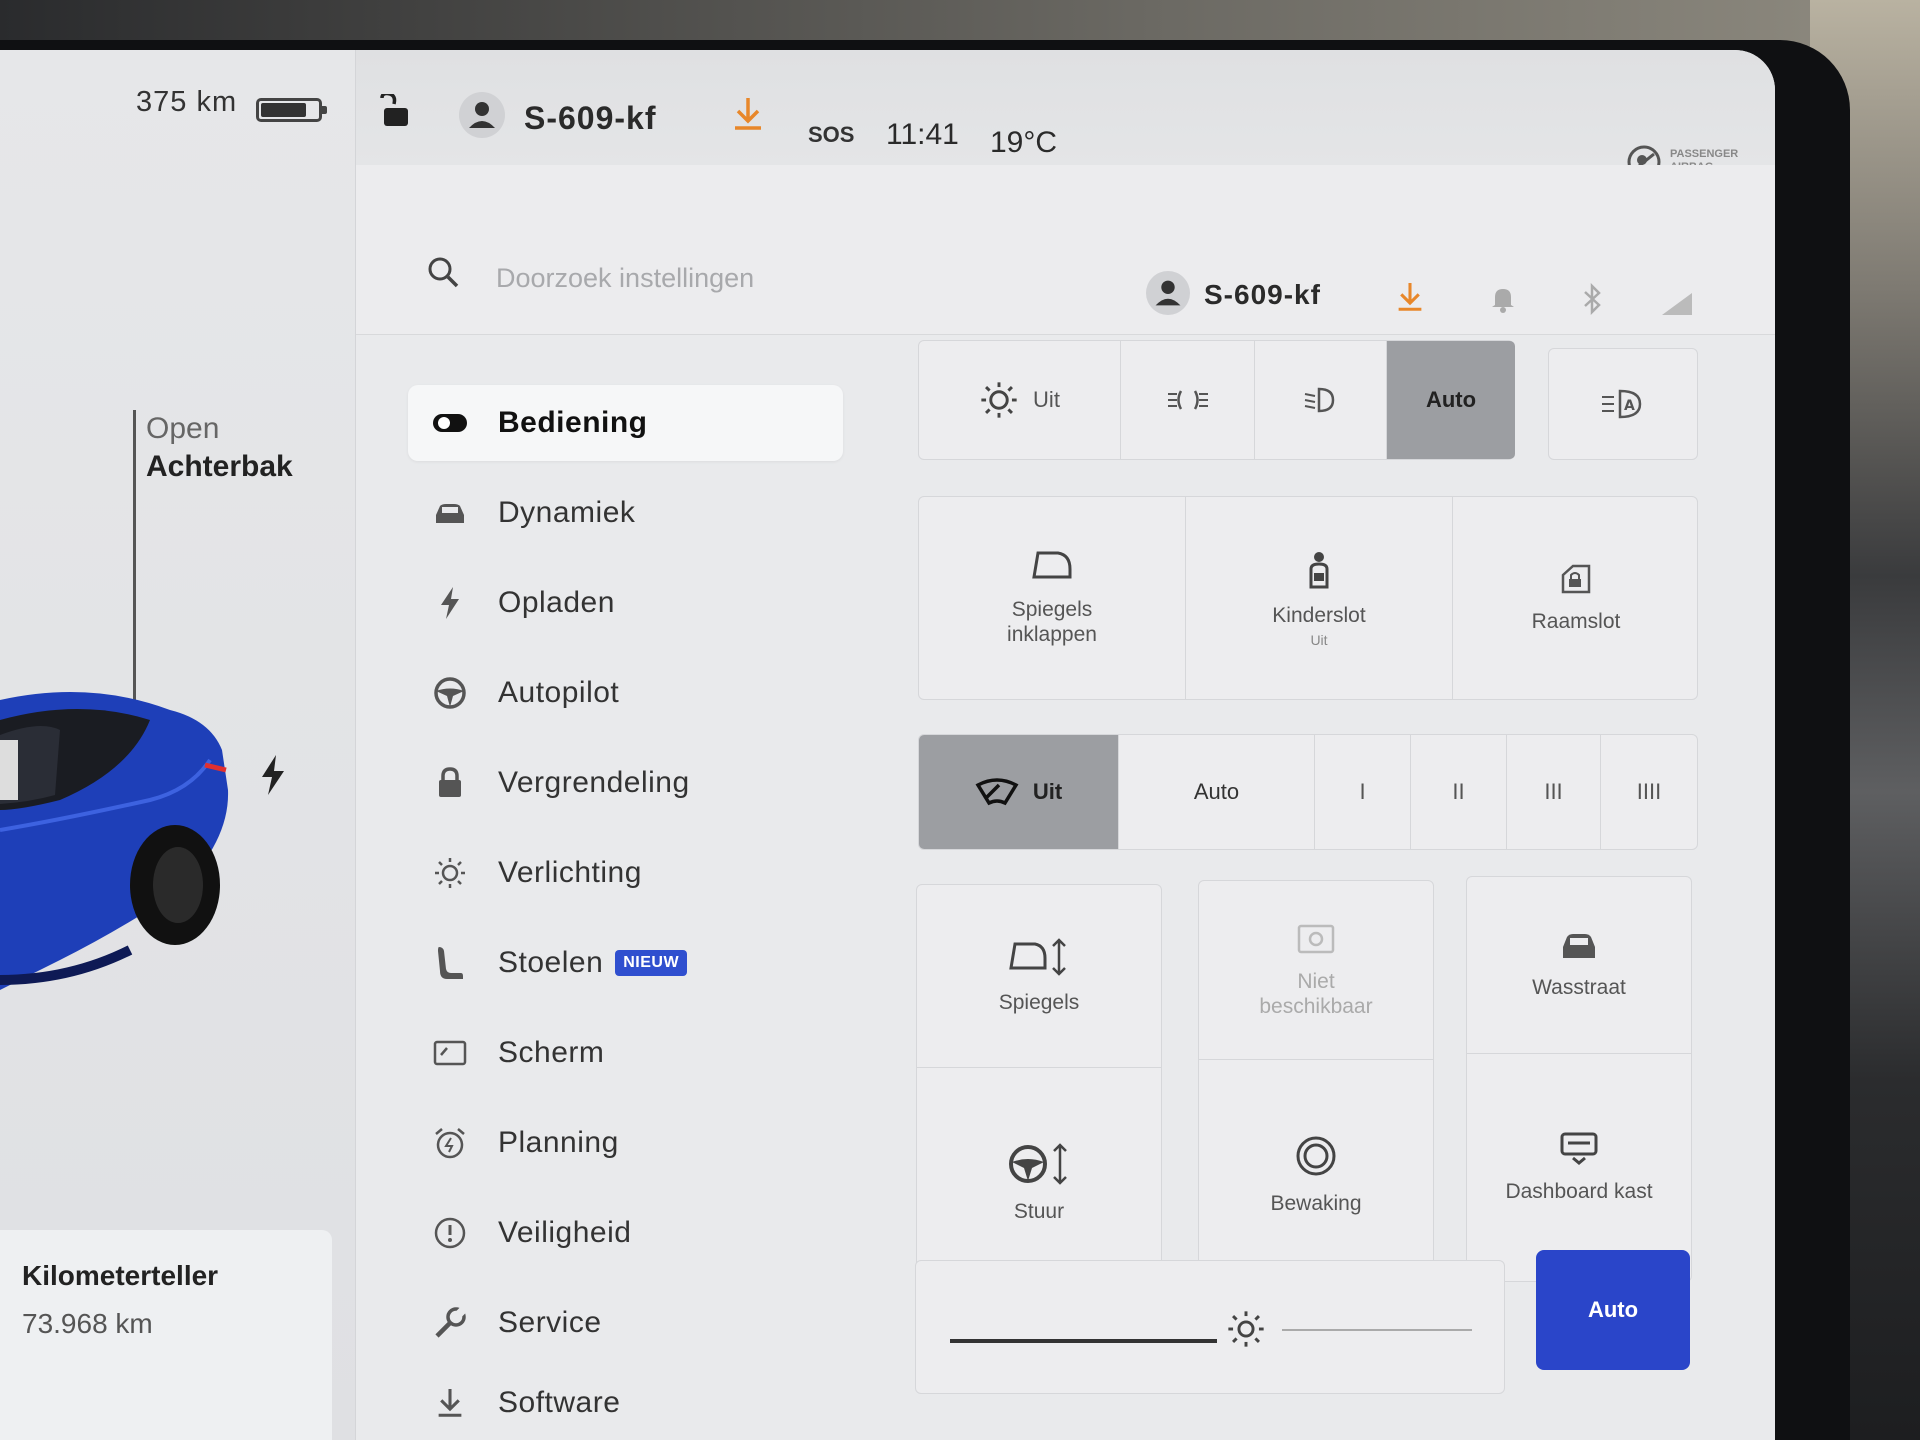 The image size is (1920, 1440). Describe the element at coordinates (625, 423) in the screenshot. I see `menu-item-bediening: Bediening` at that location.